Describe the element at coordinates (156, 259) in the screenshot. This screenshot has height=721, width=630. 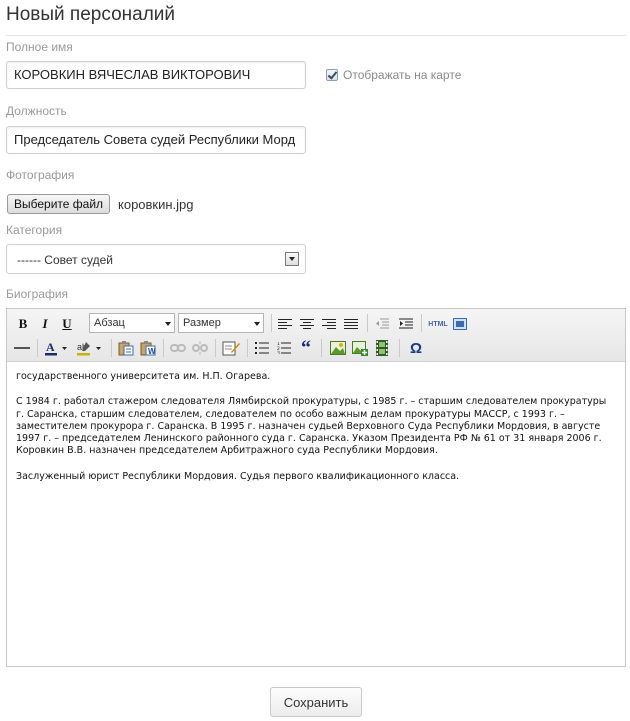
I see `category-select: ------ Совет судей` at that location.